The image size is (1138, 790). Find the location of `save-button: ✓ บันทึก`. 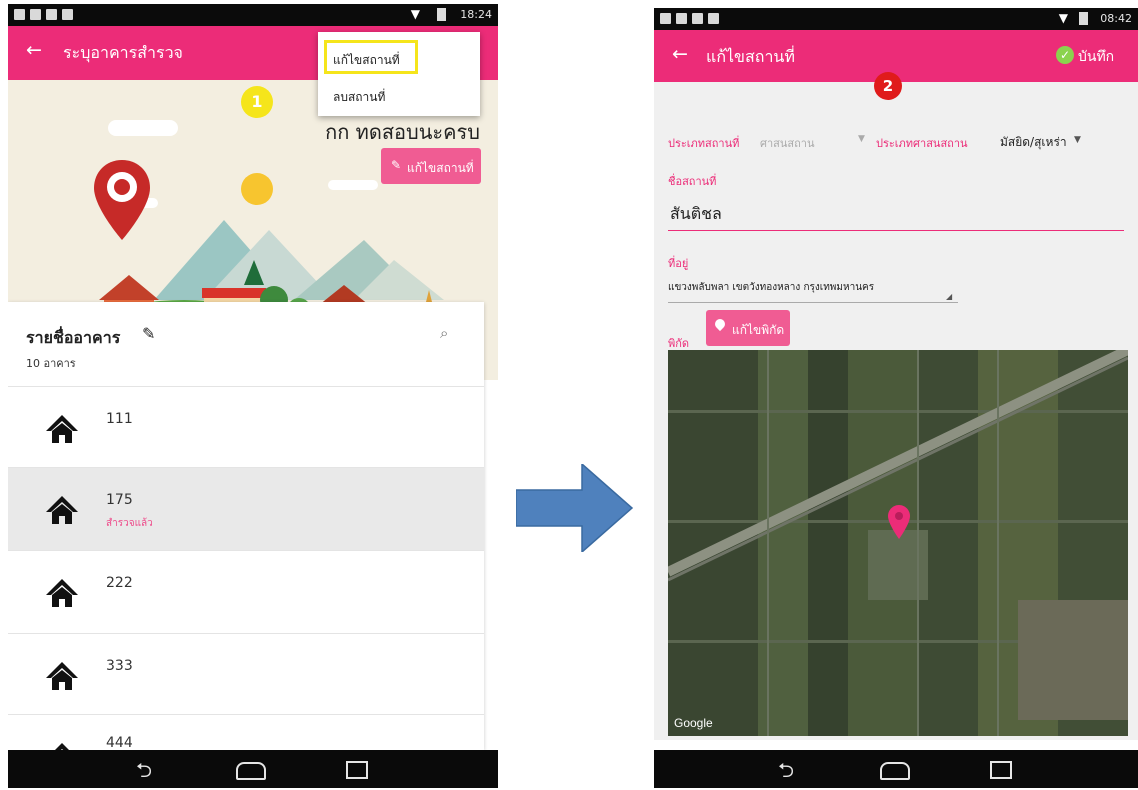

save-button: ✓ บันทึก is located at coordinates (1094, 56).